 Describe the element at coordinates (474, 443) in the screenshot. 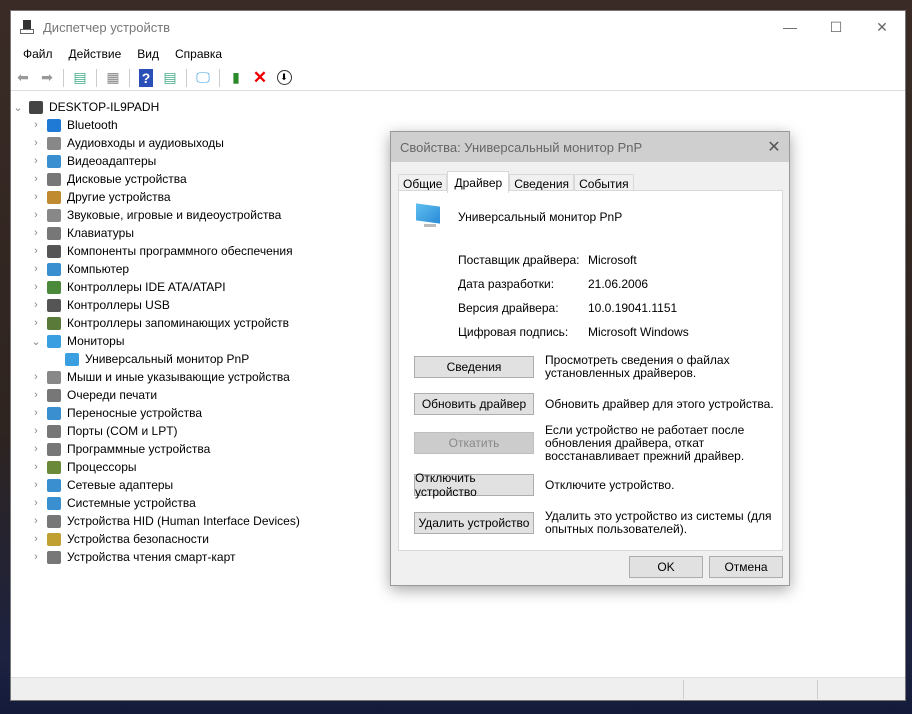

I see `action-button: Откатить` at that location.